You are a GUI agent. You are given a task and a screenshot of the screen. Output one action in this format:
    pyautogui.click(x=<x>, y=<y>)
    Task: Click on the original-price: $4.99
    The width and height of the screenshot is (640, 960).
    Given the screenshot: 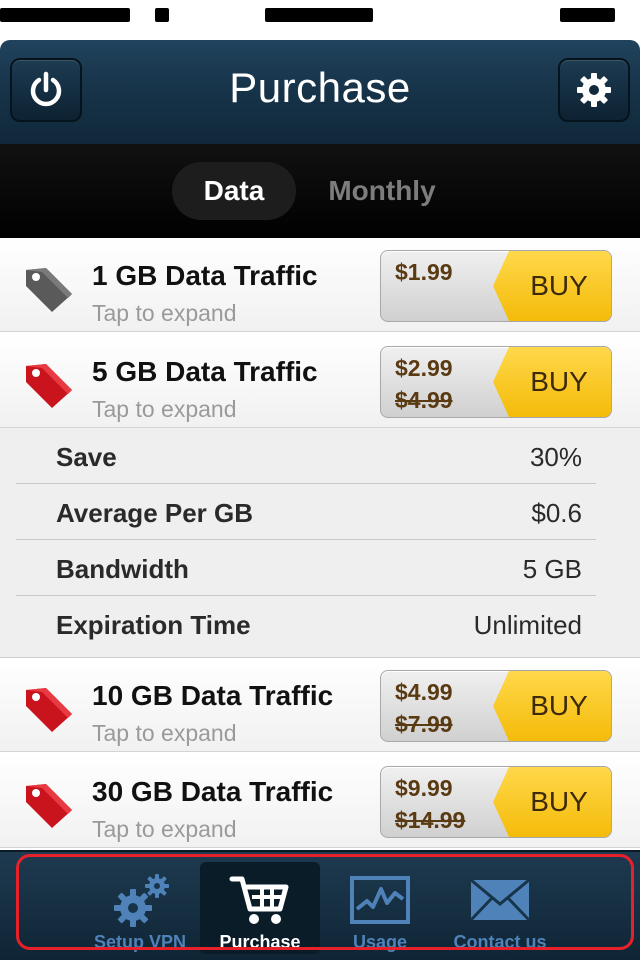 What is the action you would take?
    pyautogui.click(x=424, y=400)
    